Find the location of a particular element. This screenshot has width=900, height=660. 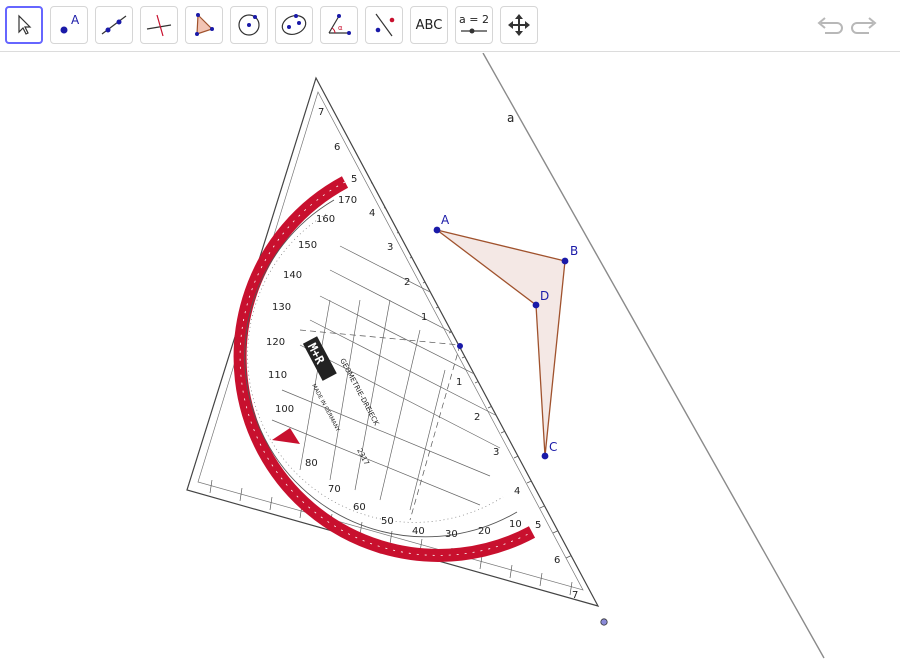

point-d-label: D is located at coordinates (544, 296).